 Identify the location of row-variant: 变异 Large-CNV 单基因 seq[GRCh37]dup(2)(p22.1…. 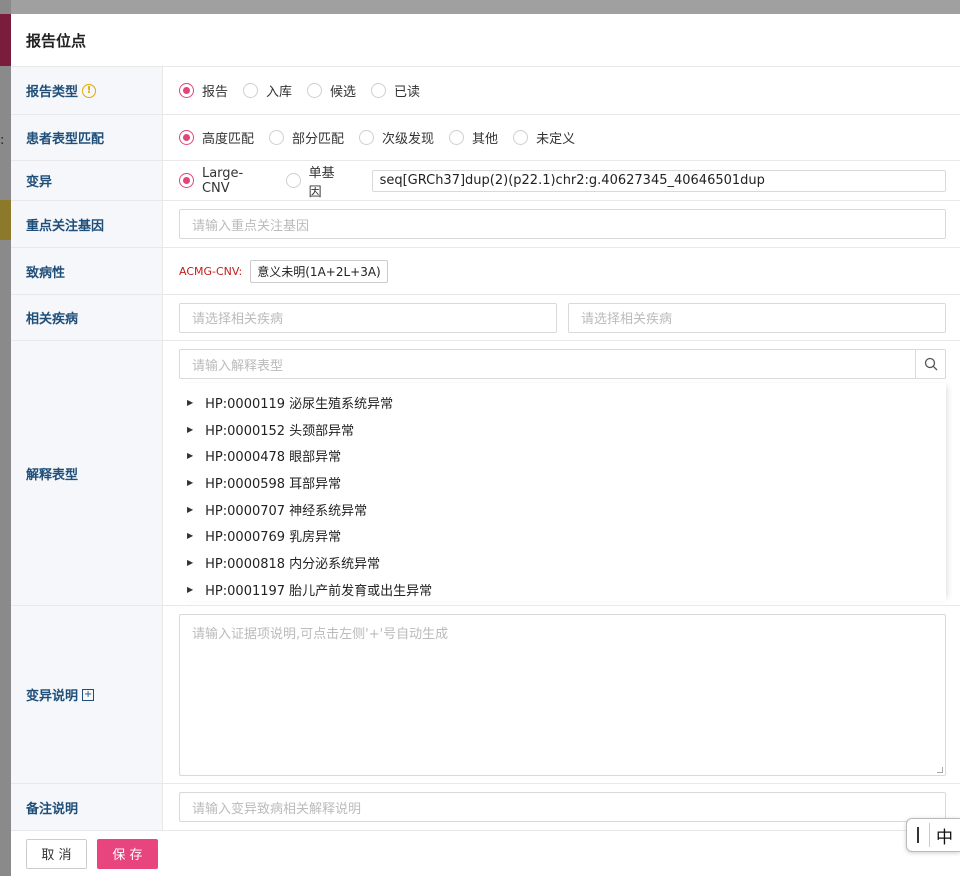
(485, 181).